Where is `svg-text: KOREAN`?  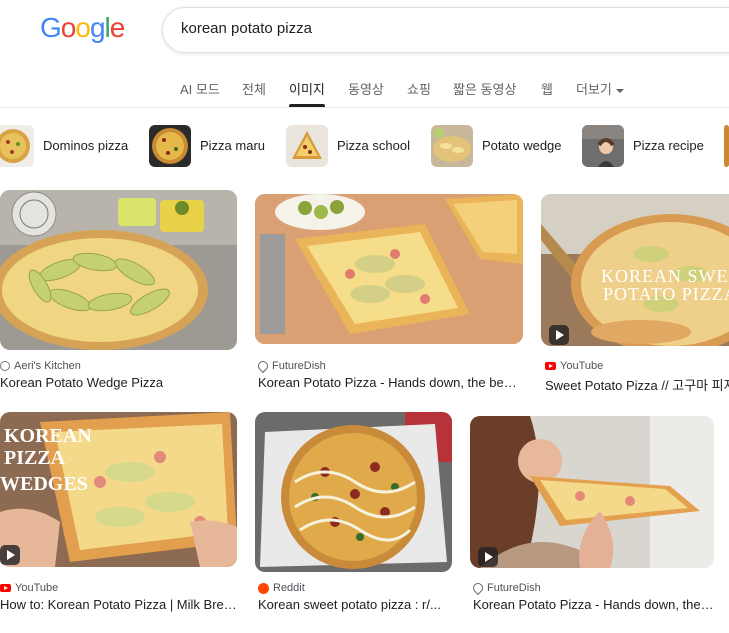 svg-text: KOREAN is located at coordinates (48, 436).